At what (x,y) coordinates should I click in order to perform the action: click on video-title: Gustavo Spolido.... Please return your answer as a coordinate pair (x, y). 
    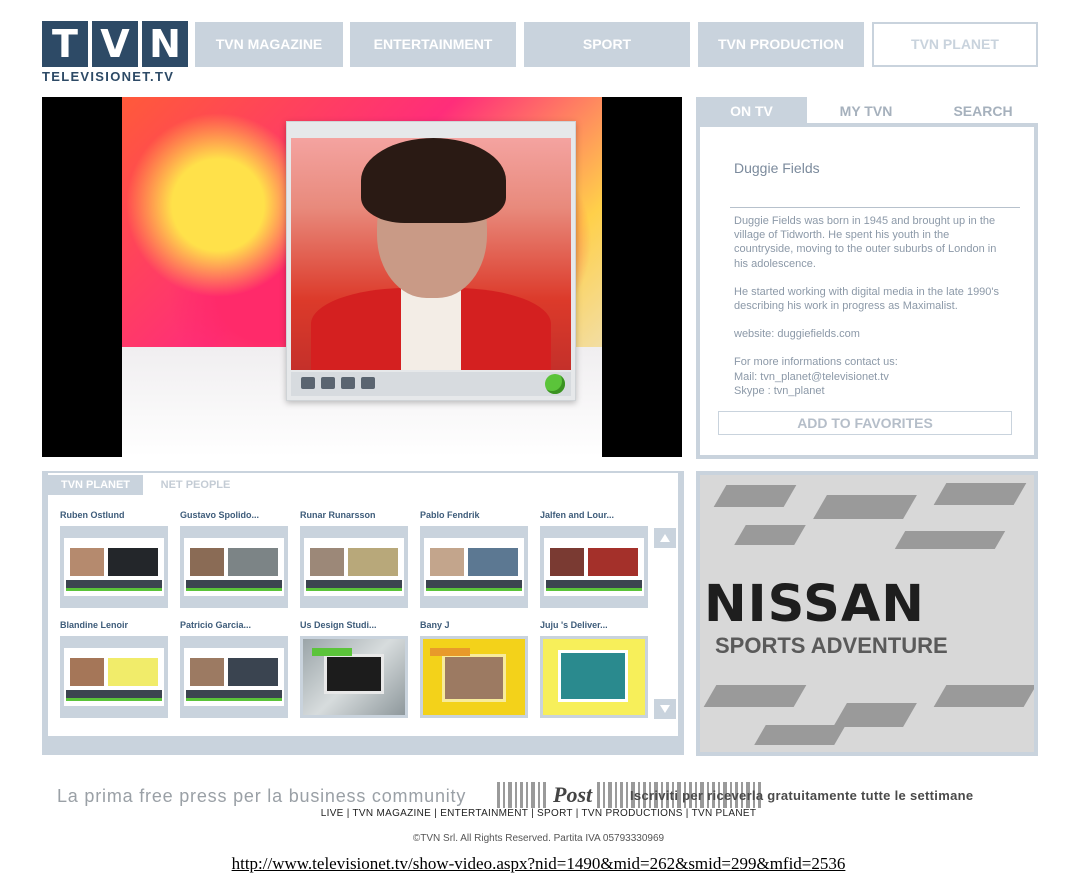
    Looking at the image, I should click on (234, 516).